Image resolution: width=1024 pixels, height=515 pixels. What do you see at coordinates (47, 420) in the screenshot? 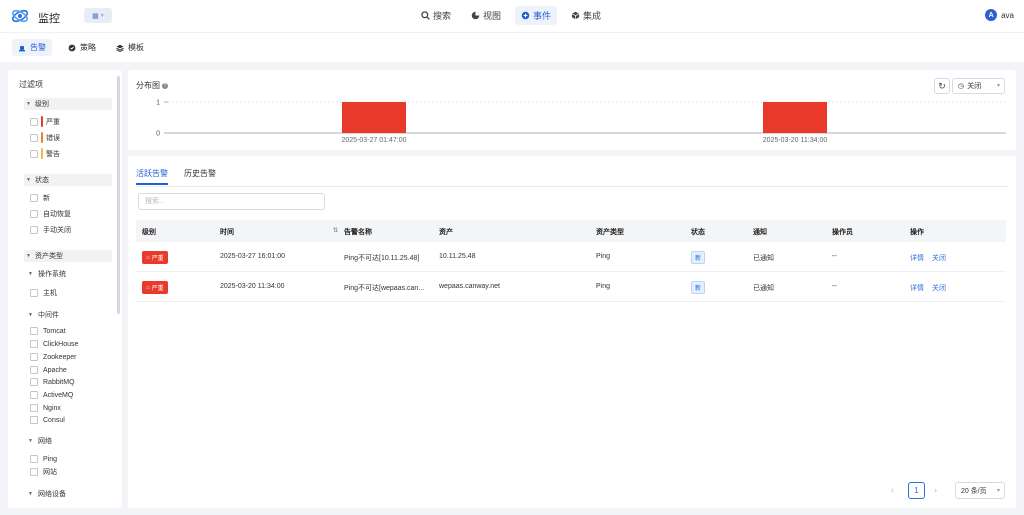
I see `filter-option-consul: Consul` at bounding box center [47, 420].